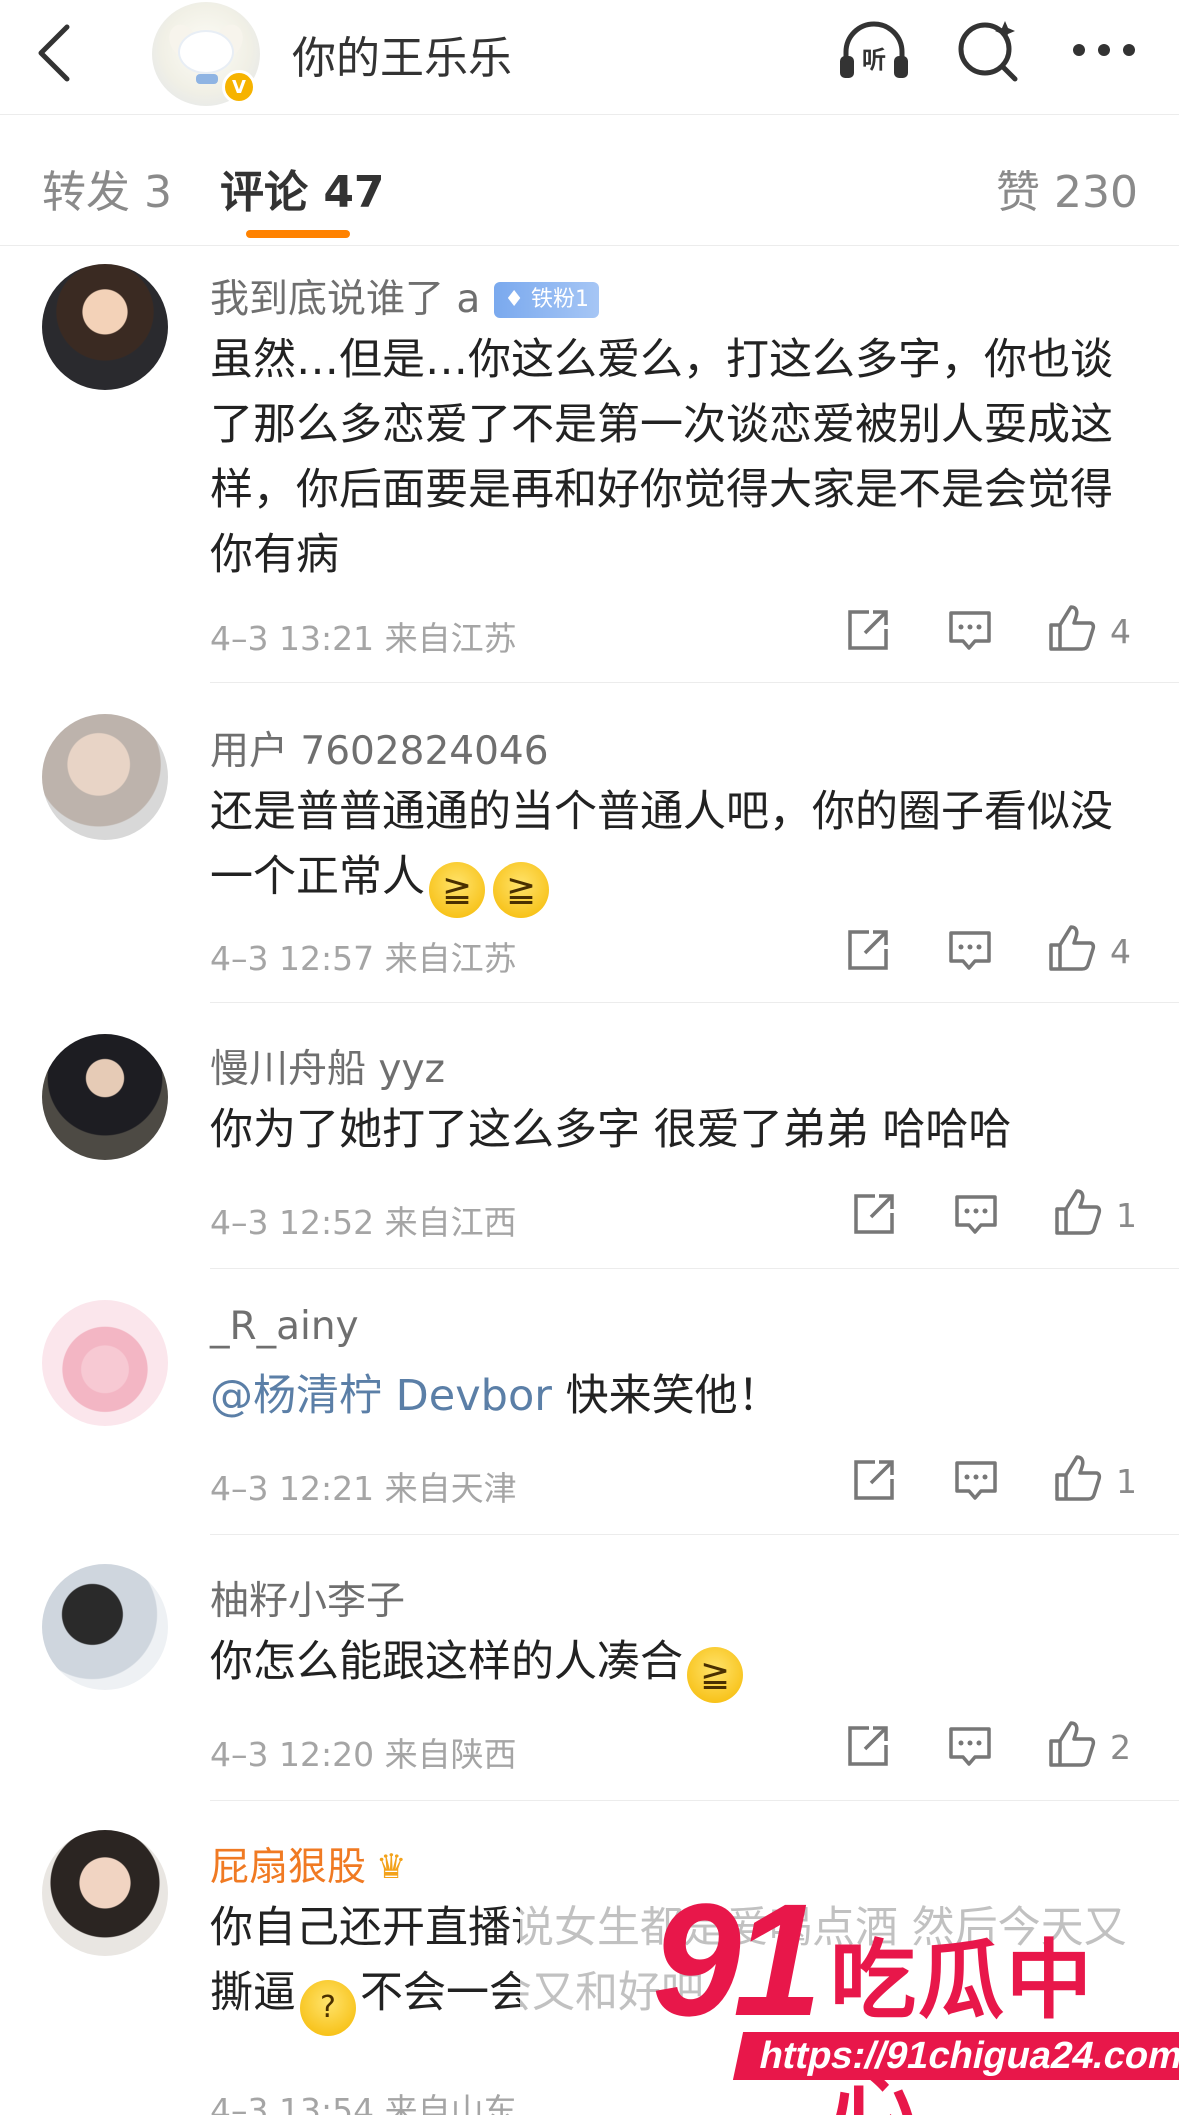 Image resolution: width=1179 pixels, height=2115 pixels. Describe the element at coordinates (363, 2103) in the screenshot. I see `comment-meta: 4–3 13:54 来自山东` at that location.